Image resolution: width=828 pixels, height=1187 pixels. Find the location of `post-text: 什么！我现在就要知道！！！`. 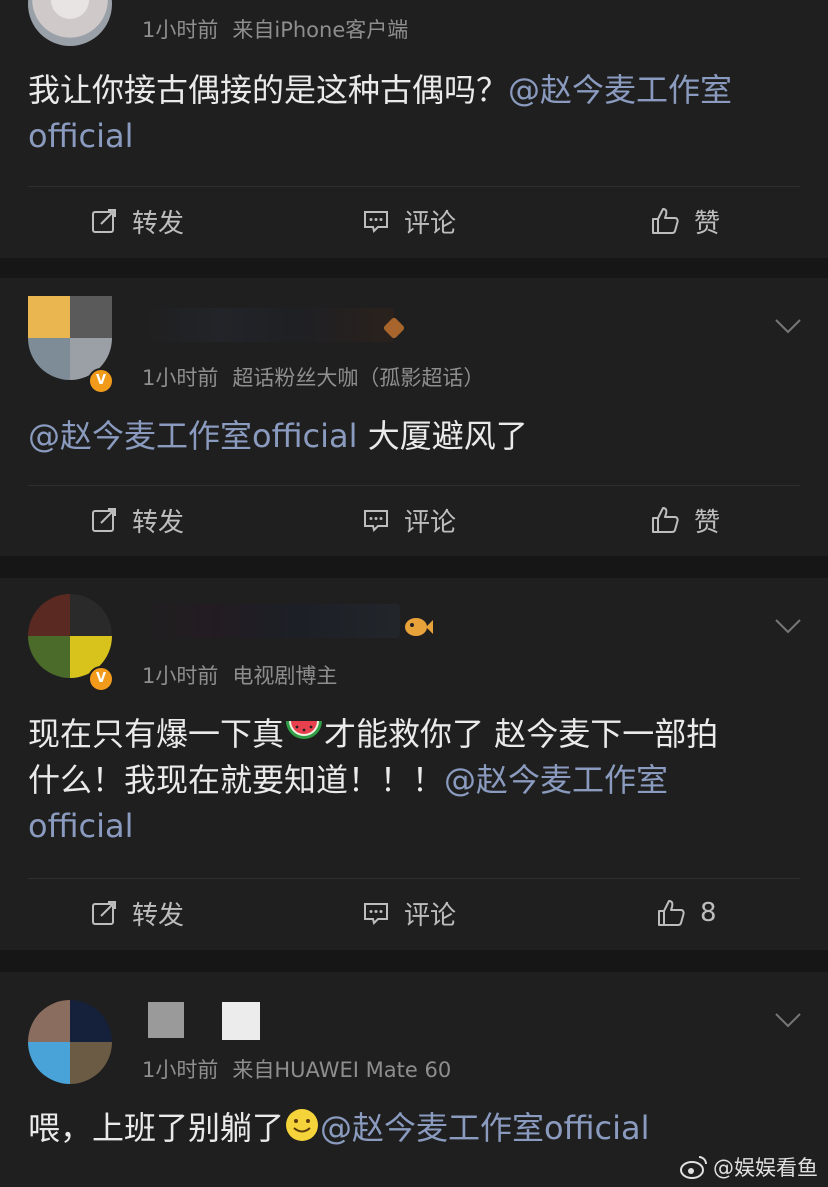

post-text: 什么！我现在就要知道！！！ is located at coordinates (236, 780).